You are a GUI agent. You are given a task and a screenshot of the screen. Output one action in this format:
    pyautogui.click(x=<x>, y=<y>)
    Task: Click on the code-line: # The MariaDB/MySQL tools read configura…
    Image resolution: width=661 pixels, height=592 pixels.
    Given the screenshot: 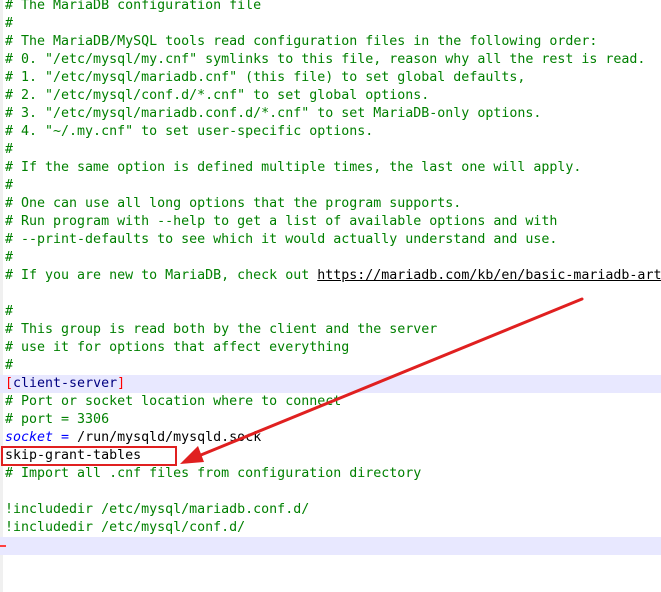 What is the action you would take?
    pyautogui.click(x=330, y=42)
    